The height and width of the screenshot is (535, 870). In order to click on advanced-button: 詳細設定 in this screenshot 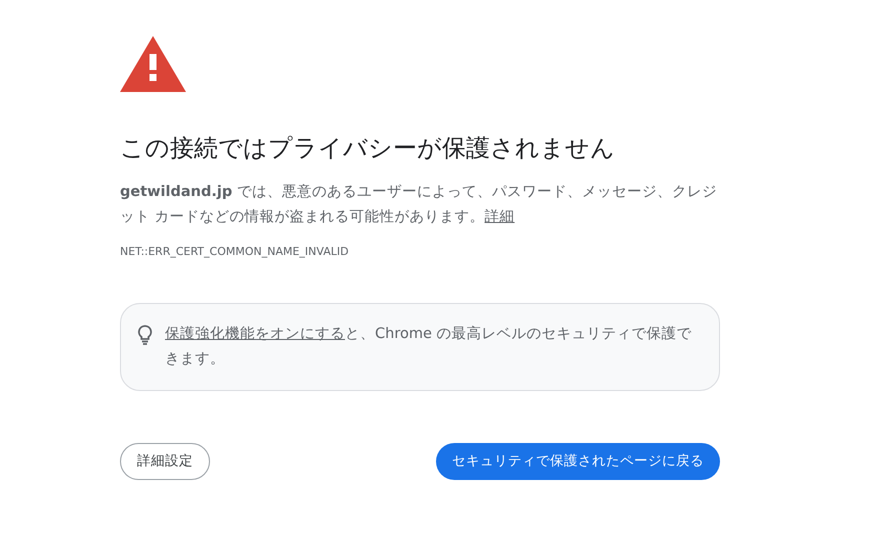, I will do `click(165, 461)`.